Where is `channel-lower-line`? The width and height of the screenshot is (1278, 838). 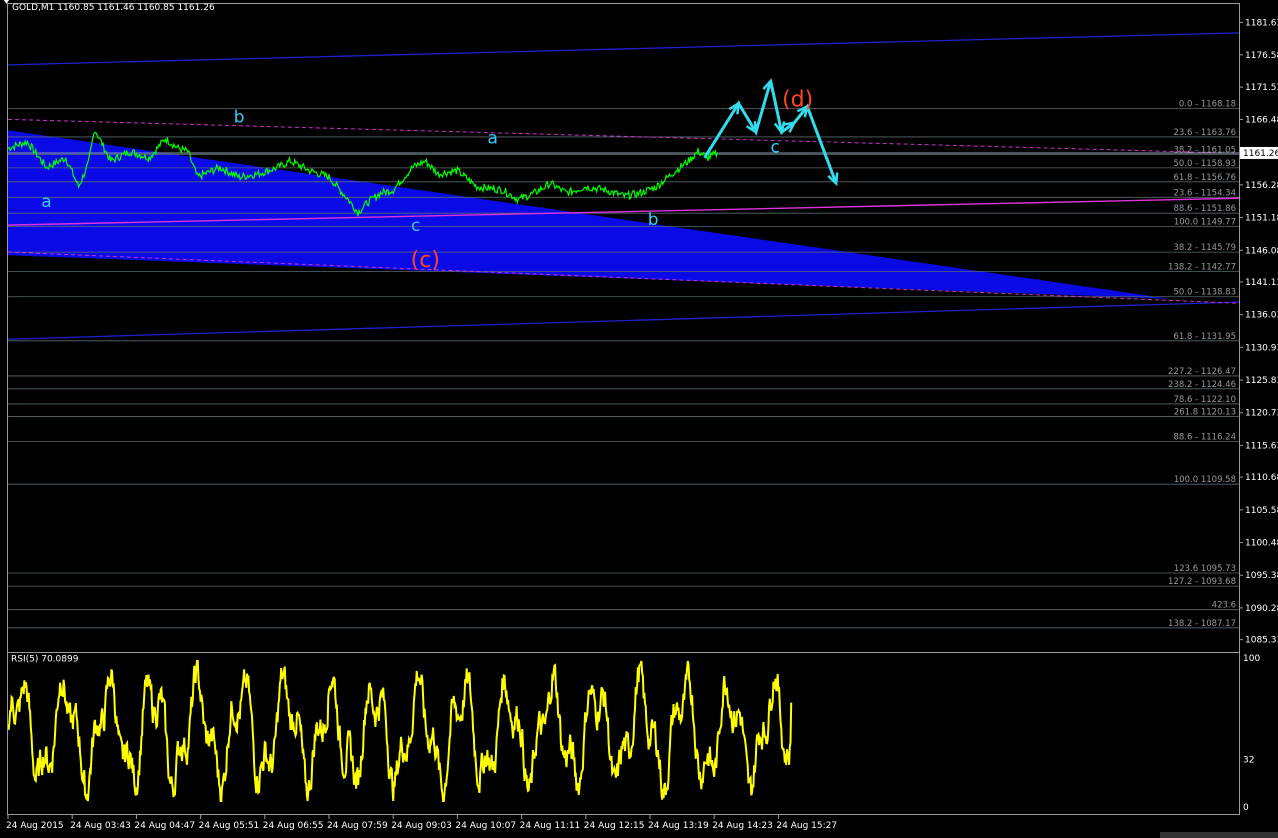 channel-lower-line is located at coordinates (623, 320).